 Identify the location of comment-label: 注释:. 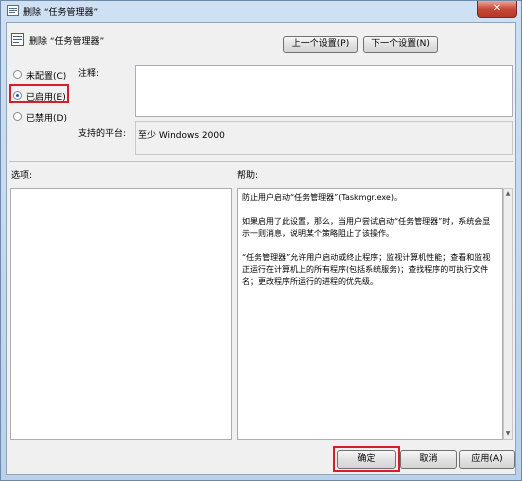
(89, 74).